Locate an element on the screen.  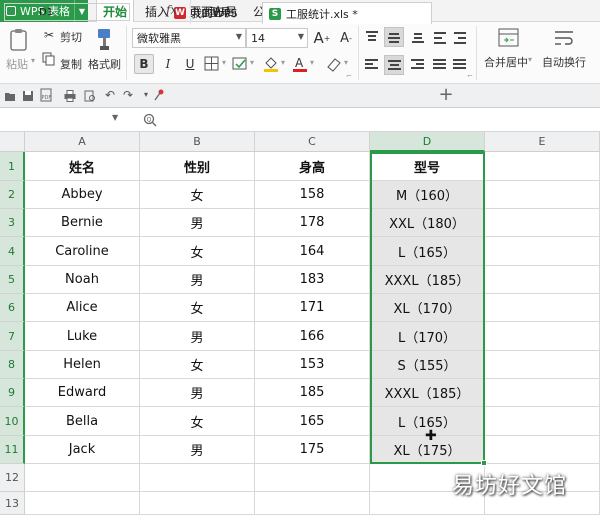
font-color-icon: A is located at coordinates (300, 64).